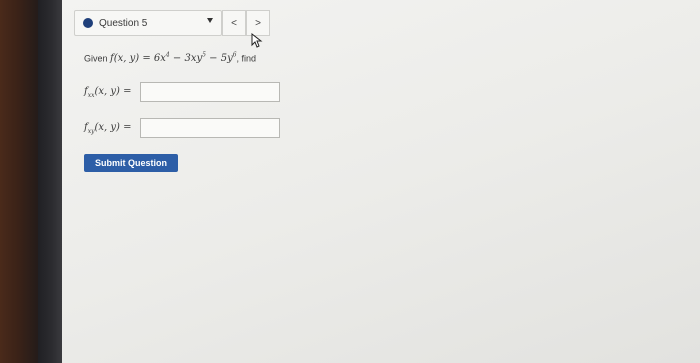 Image resolution: width=700 pixels, height=363 pixels. What do you see at coordinates (88, 23) in the screenshot?
I see `status-dot-icon` at bounding box center [88, 23].